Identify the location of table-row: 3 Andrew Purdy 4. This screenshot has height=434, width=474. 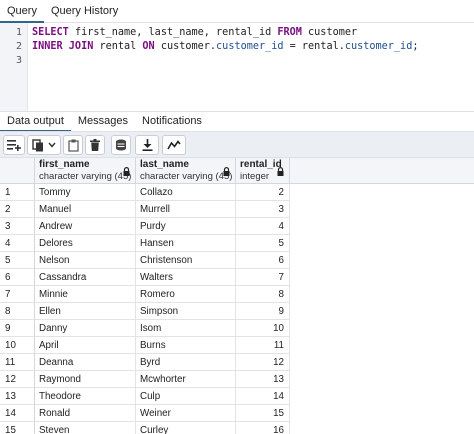
(145, 226).